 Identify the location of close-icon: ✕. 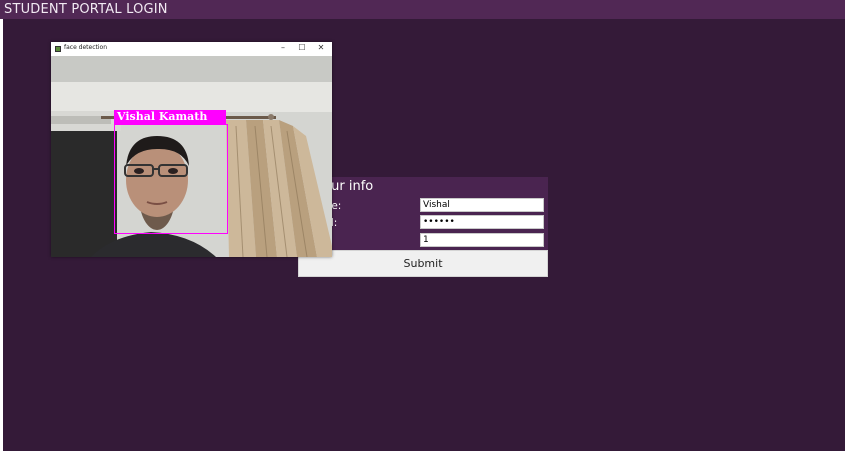
(321, 47).